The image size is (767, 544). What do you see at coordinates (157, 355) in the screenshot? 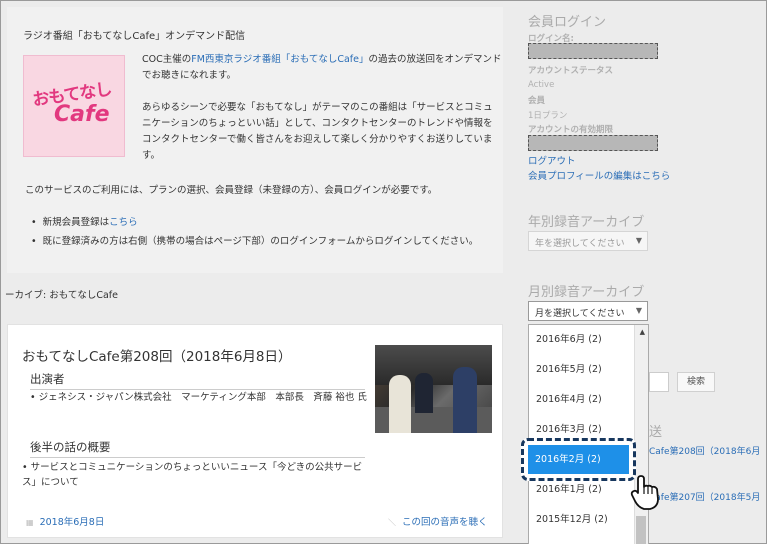
I see `article-title: おもてなしCafe第208回（2018年6月8日）` at bounding box center [157, 355].